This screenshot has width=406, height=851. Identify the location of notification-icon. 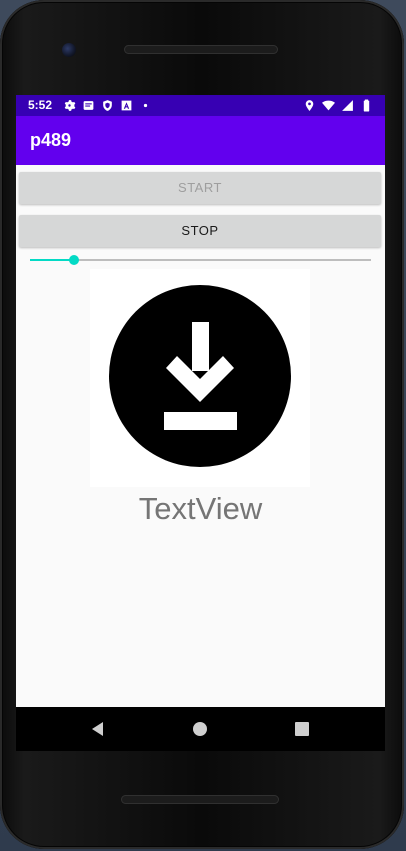
(88, 105).